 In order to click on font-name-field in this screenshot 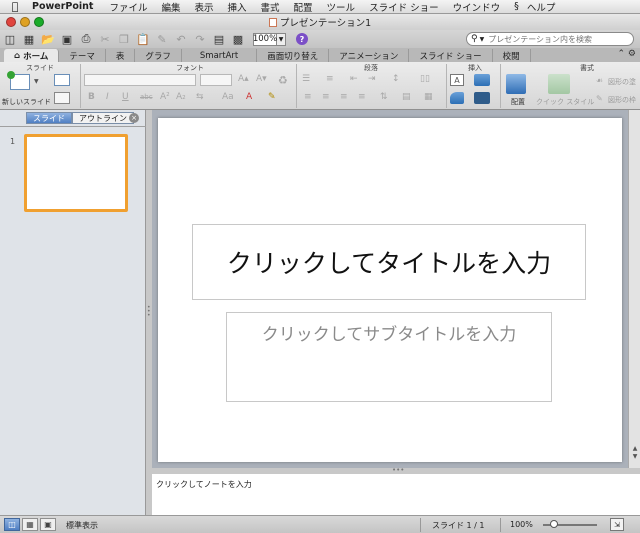, I will do `click(140, 80)`.